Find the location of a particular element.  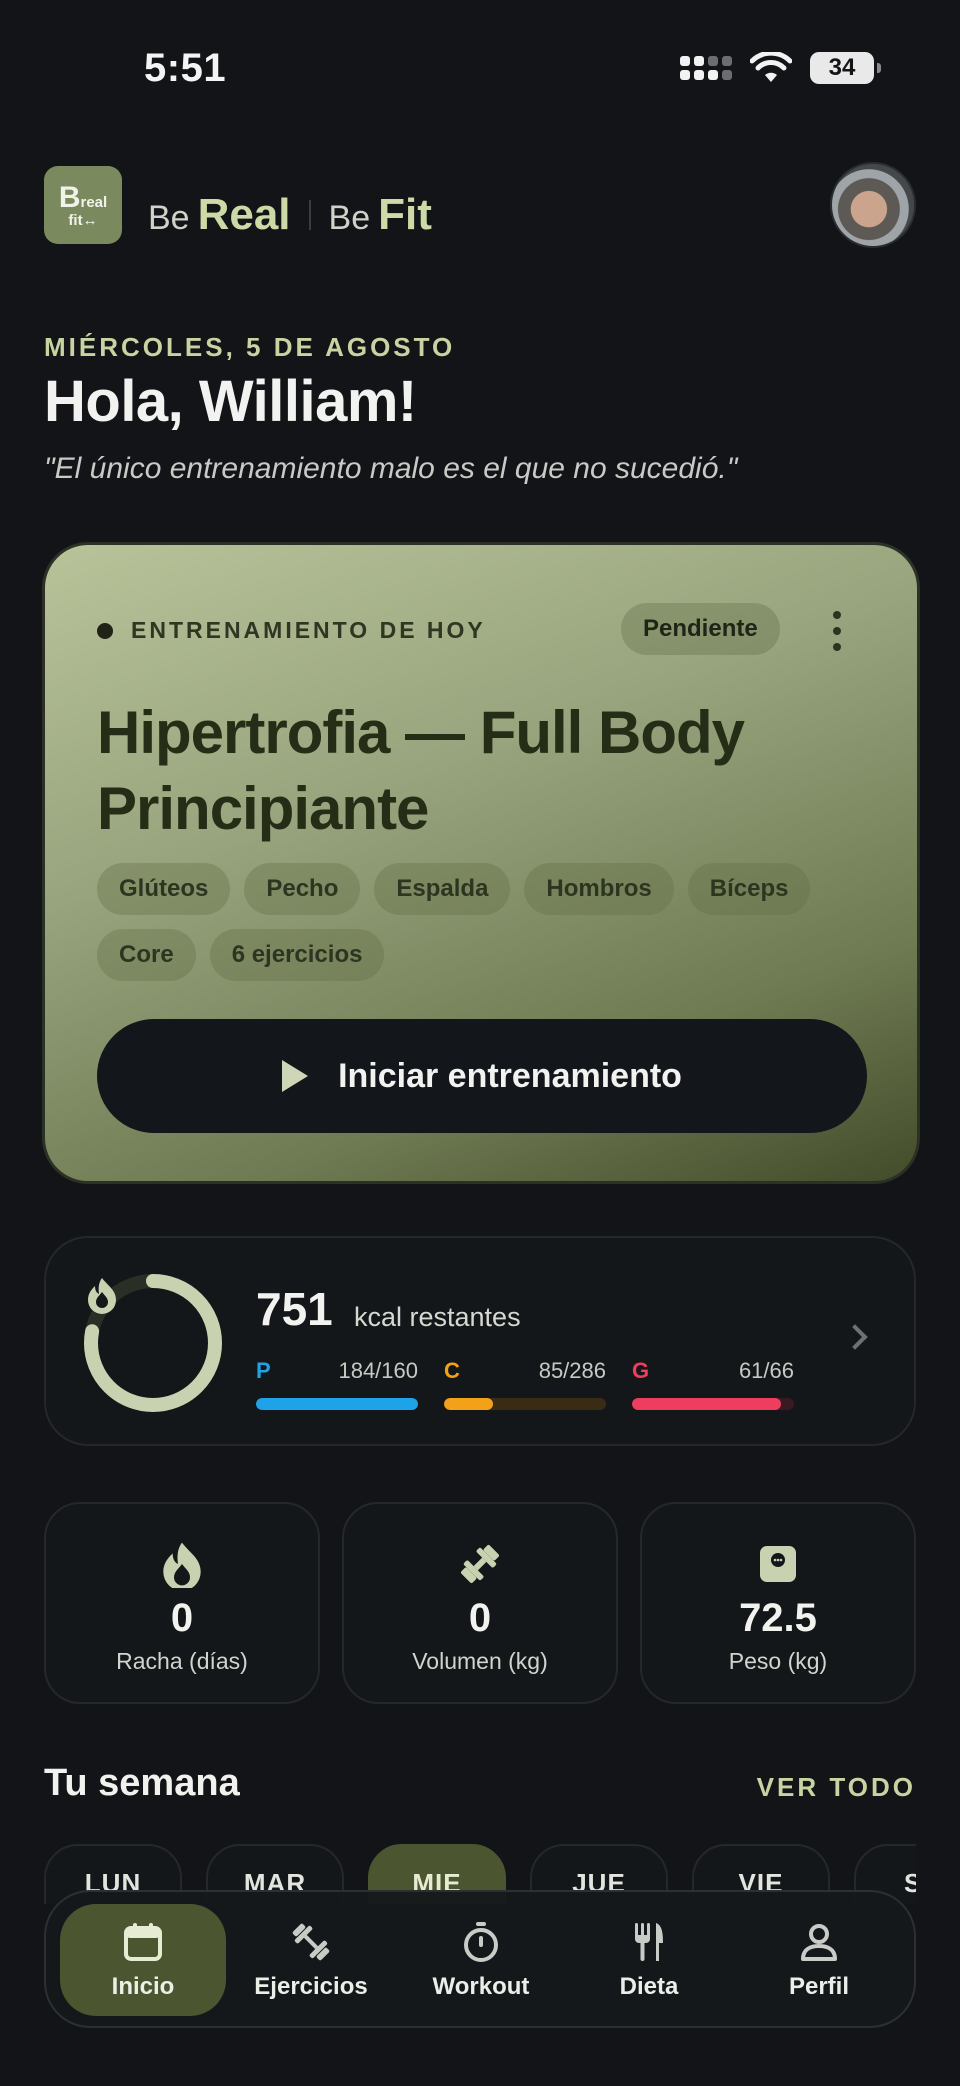

kcal-remaining-value: 751 is located at coordinates (294, 1309).